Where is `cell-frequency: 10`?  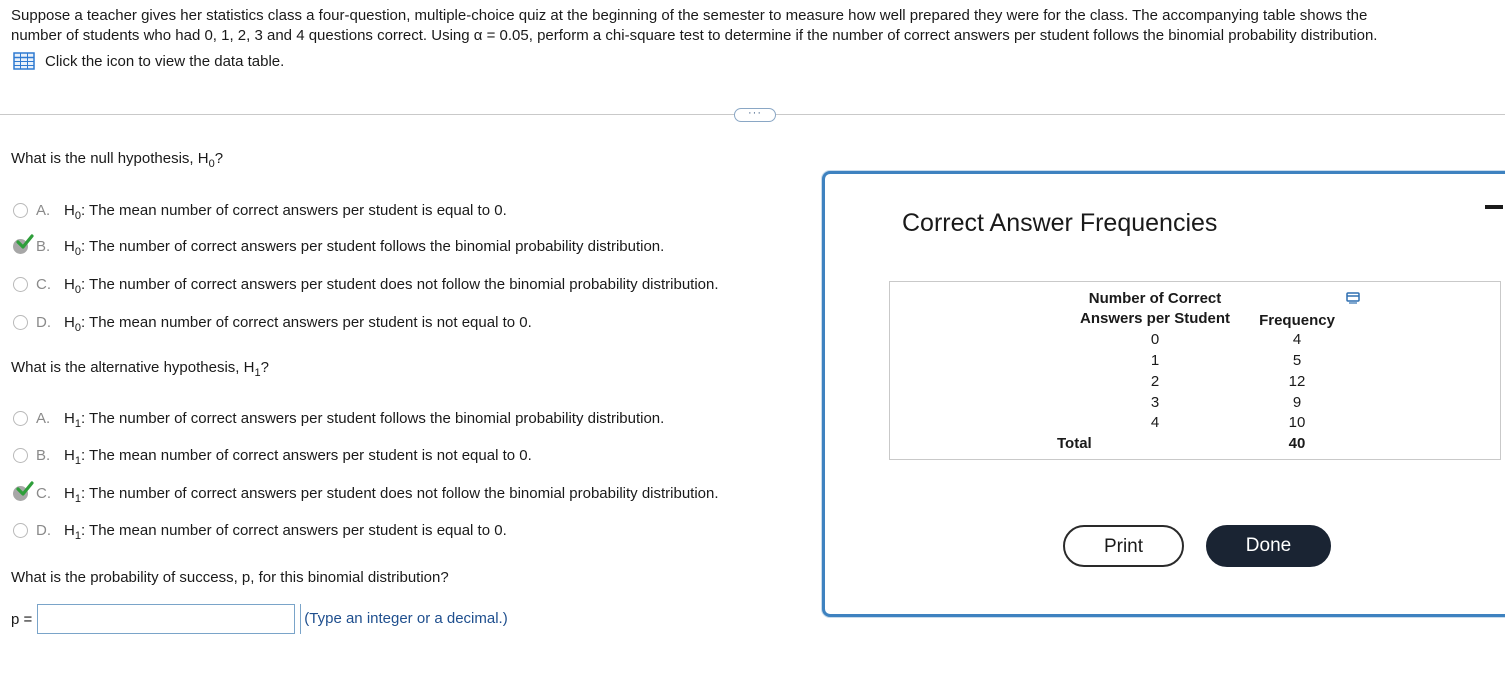
cell-frequency: 10 is located at coordinates (1297, 422).